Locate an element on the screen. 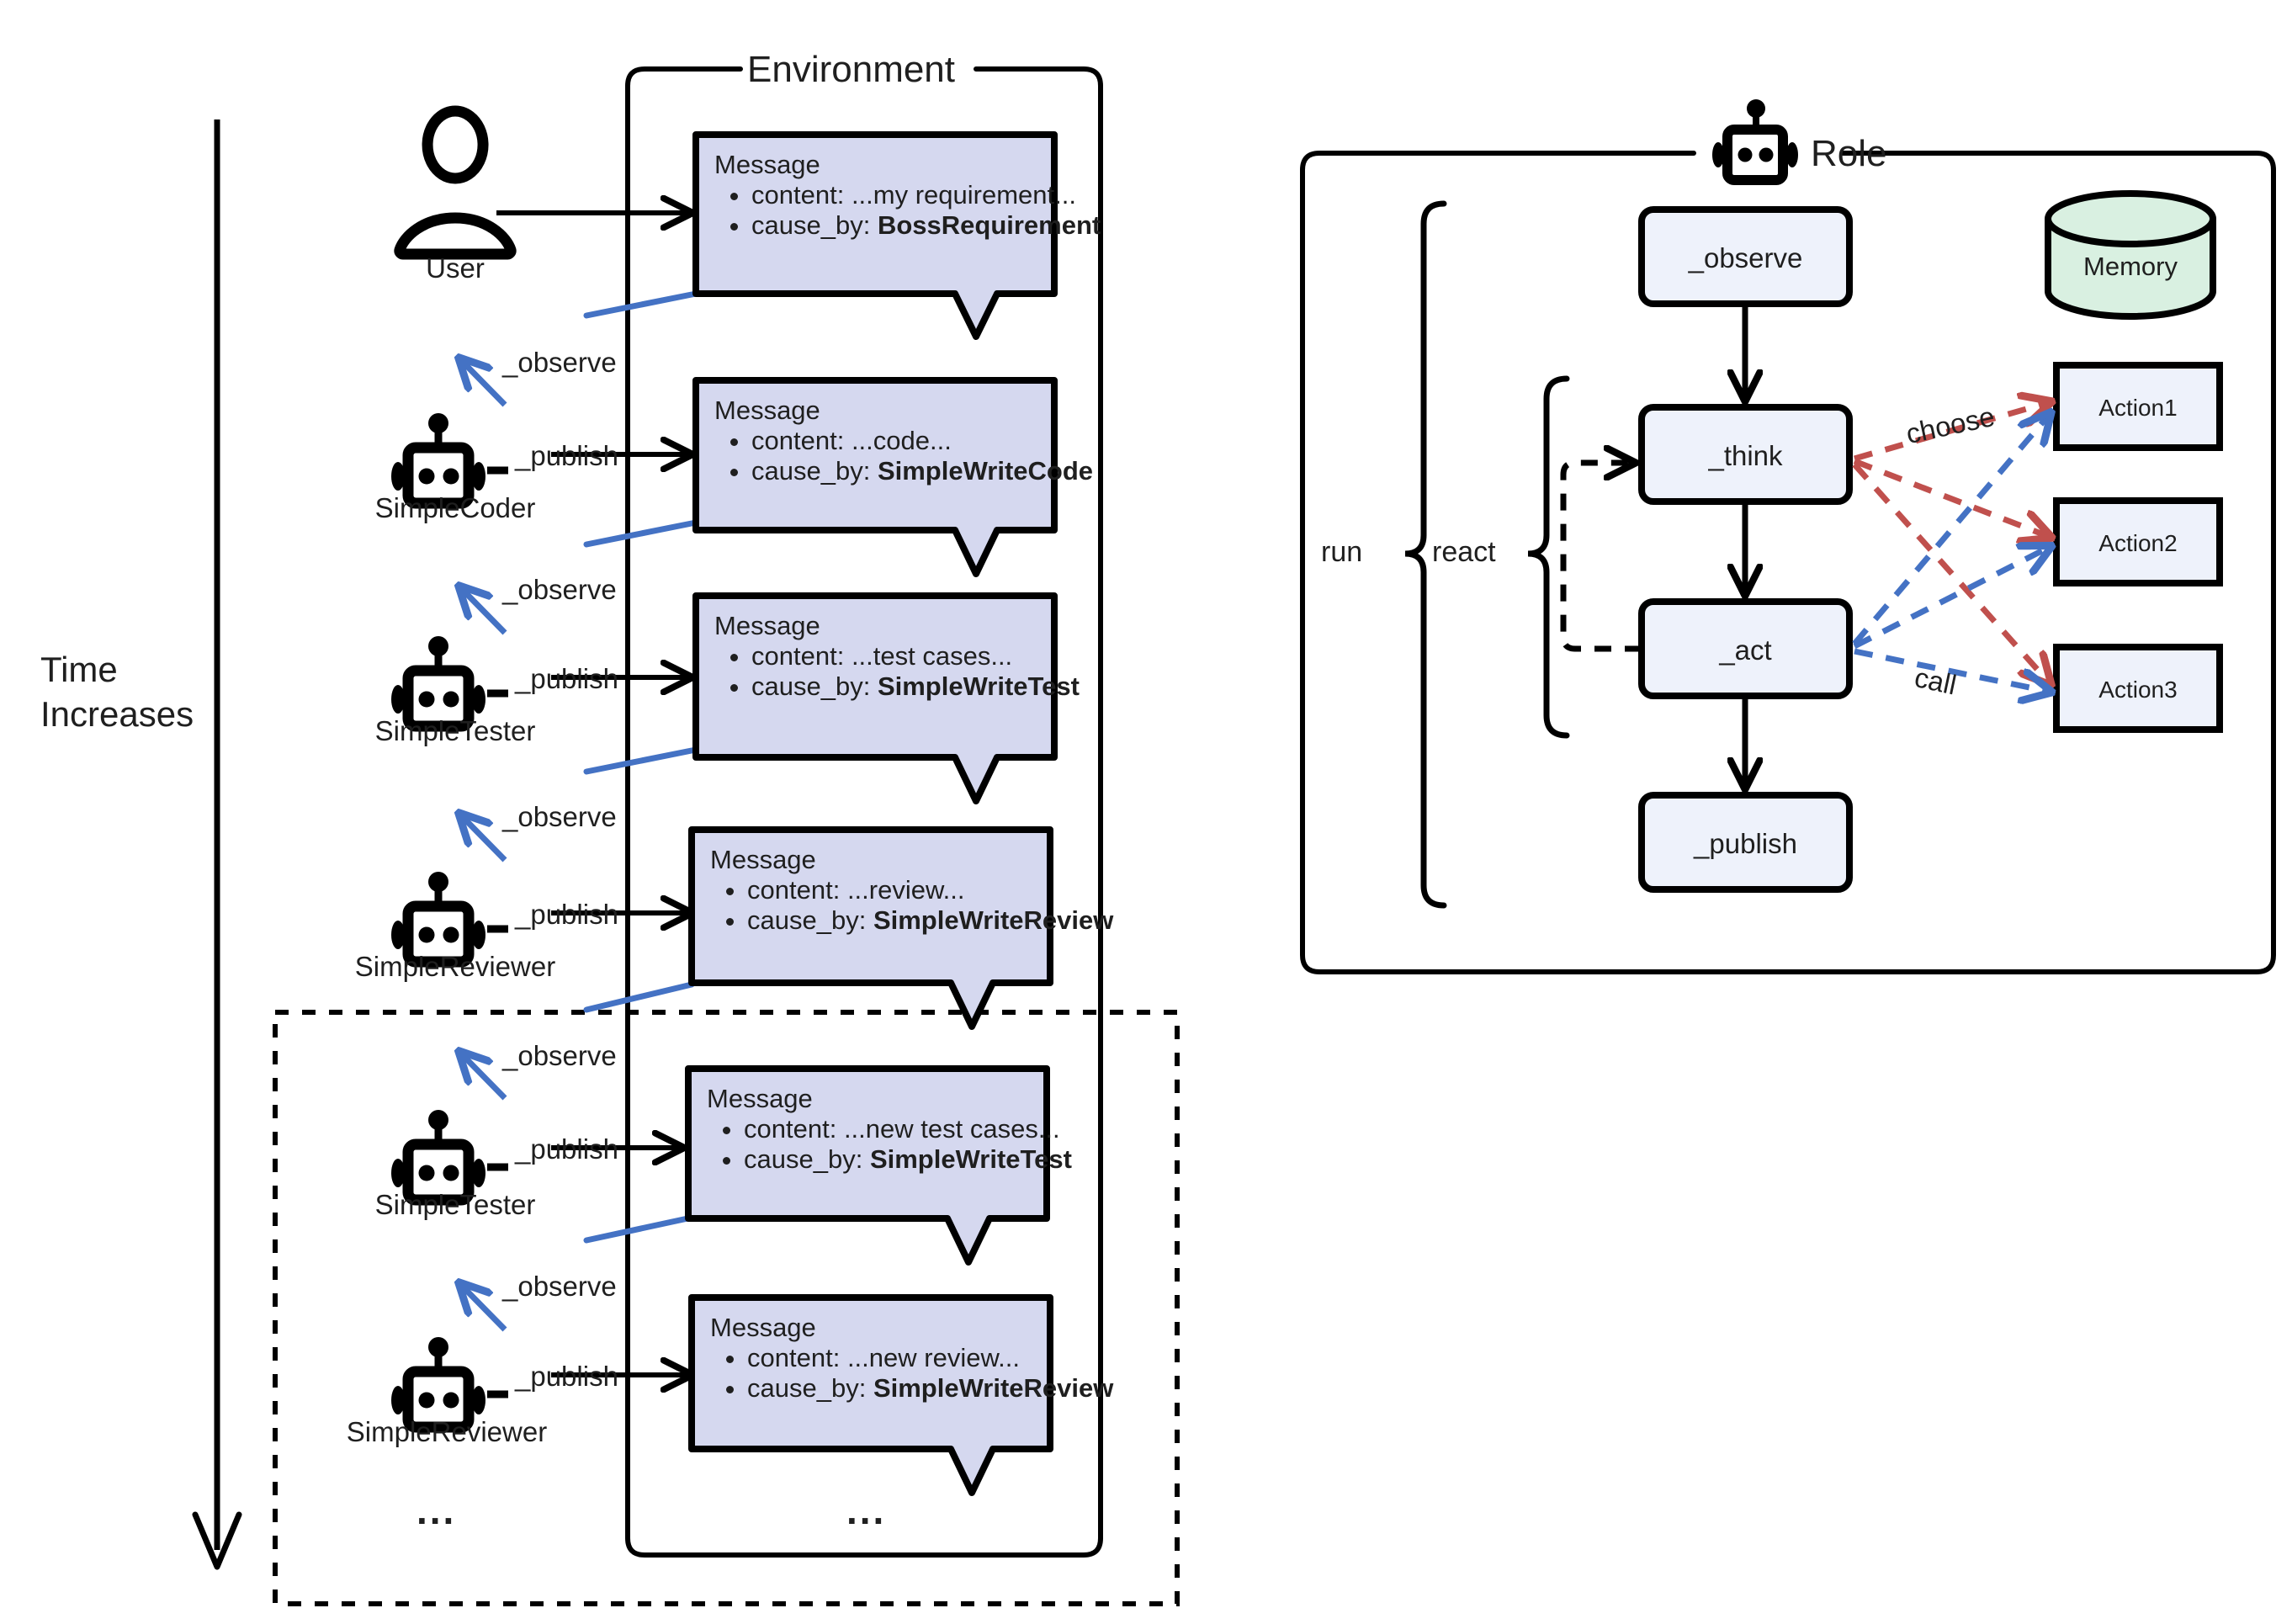  actor-label-user: User is located at coordinates (455, 268).